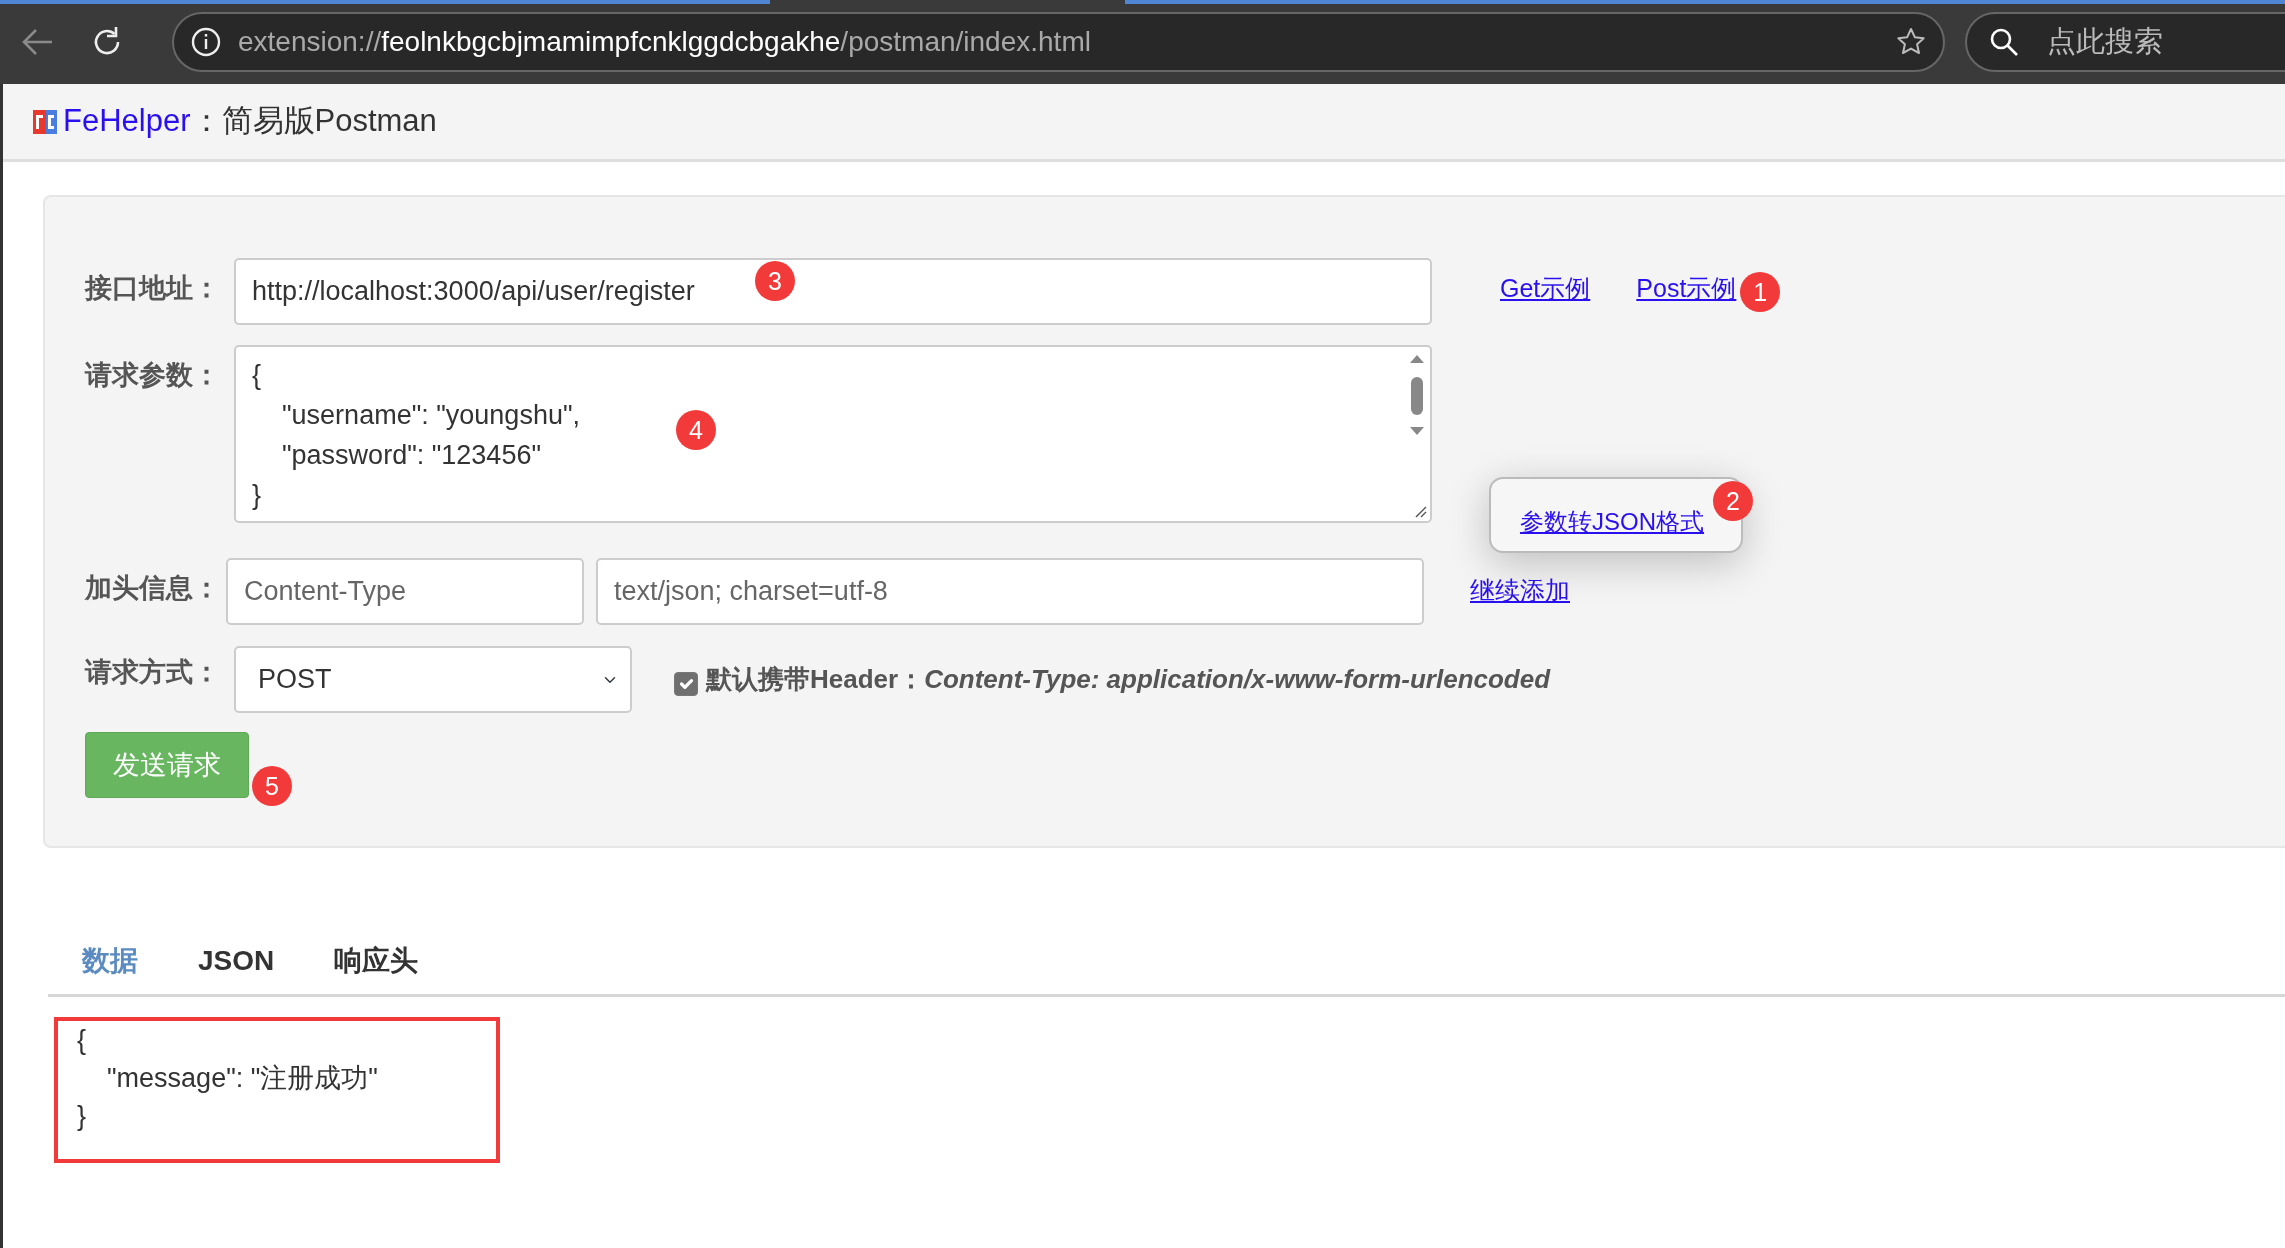 This screenshot has height=1248, width=2285. What do you see at coordinates (665, 42) in the screenshot?
I see `url-text: extension://feolnkbgcbjmamimpfcnklggdcbgakhe/postman/index.html` at bounding box center [665, 42].